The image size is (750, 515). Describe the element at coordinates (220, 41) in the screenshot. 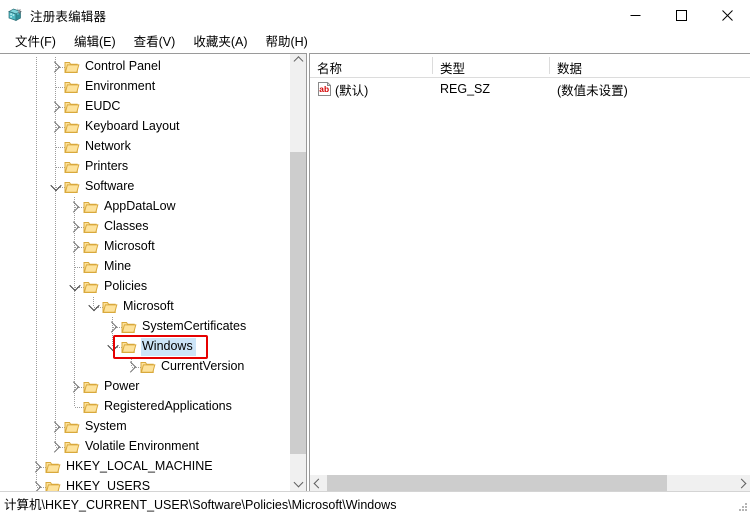

I see `menu-favorites: 收藏夹(A)` at that location.